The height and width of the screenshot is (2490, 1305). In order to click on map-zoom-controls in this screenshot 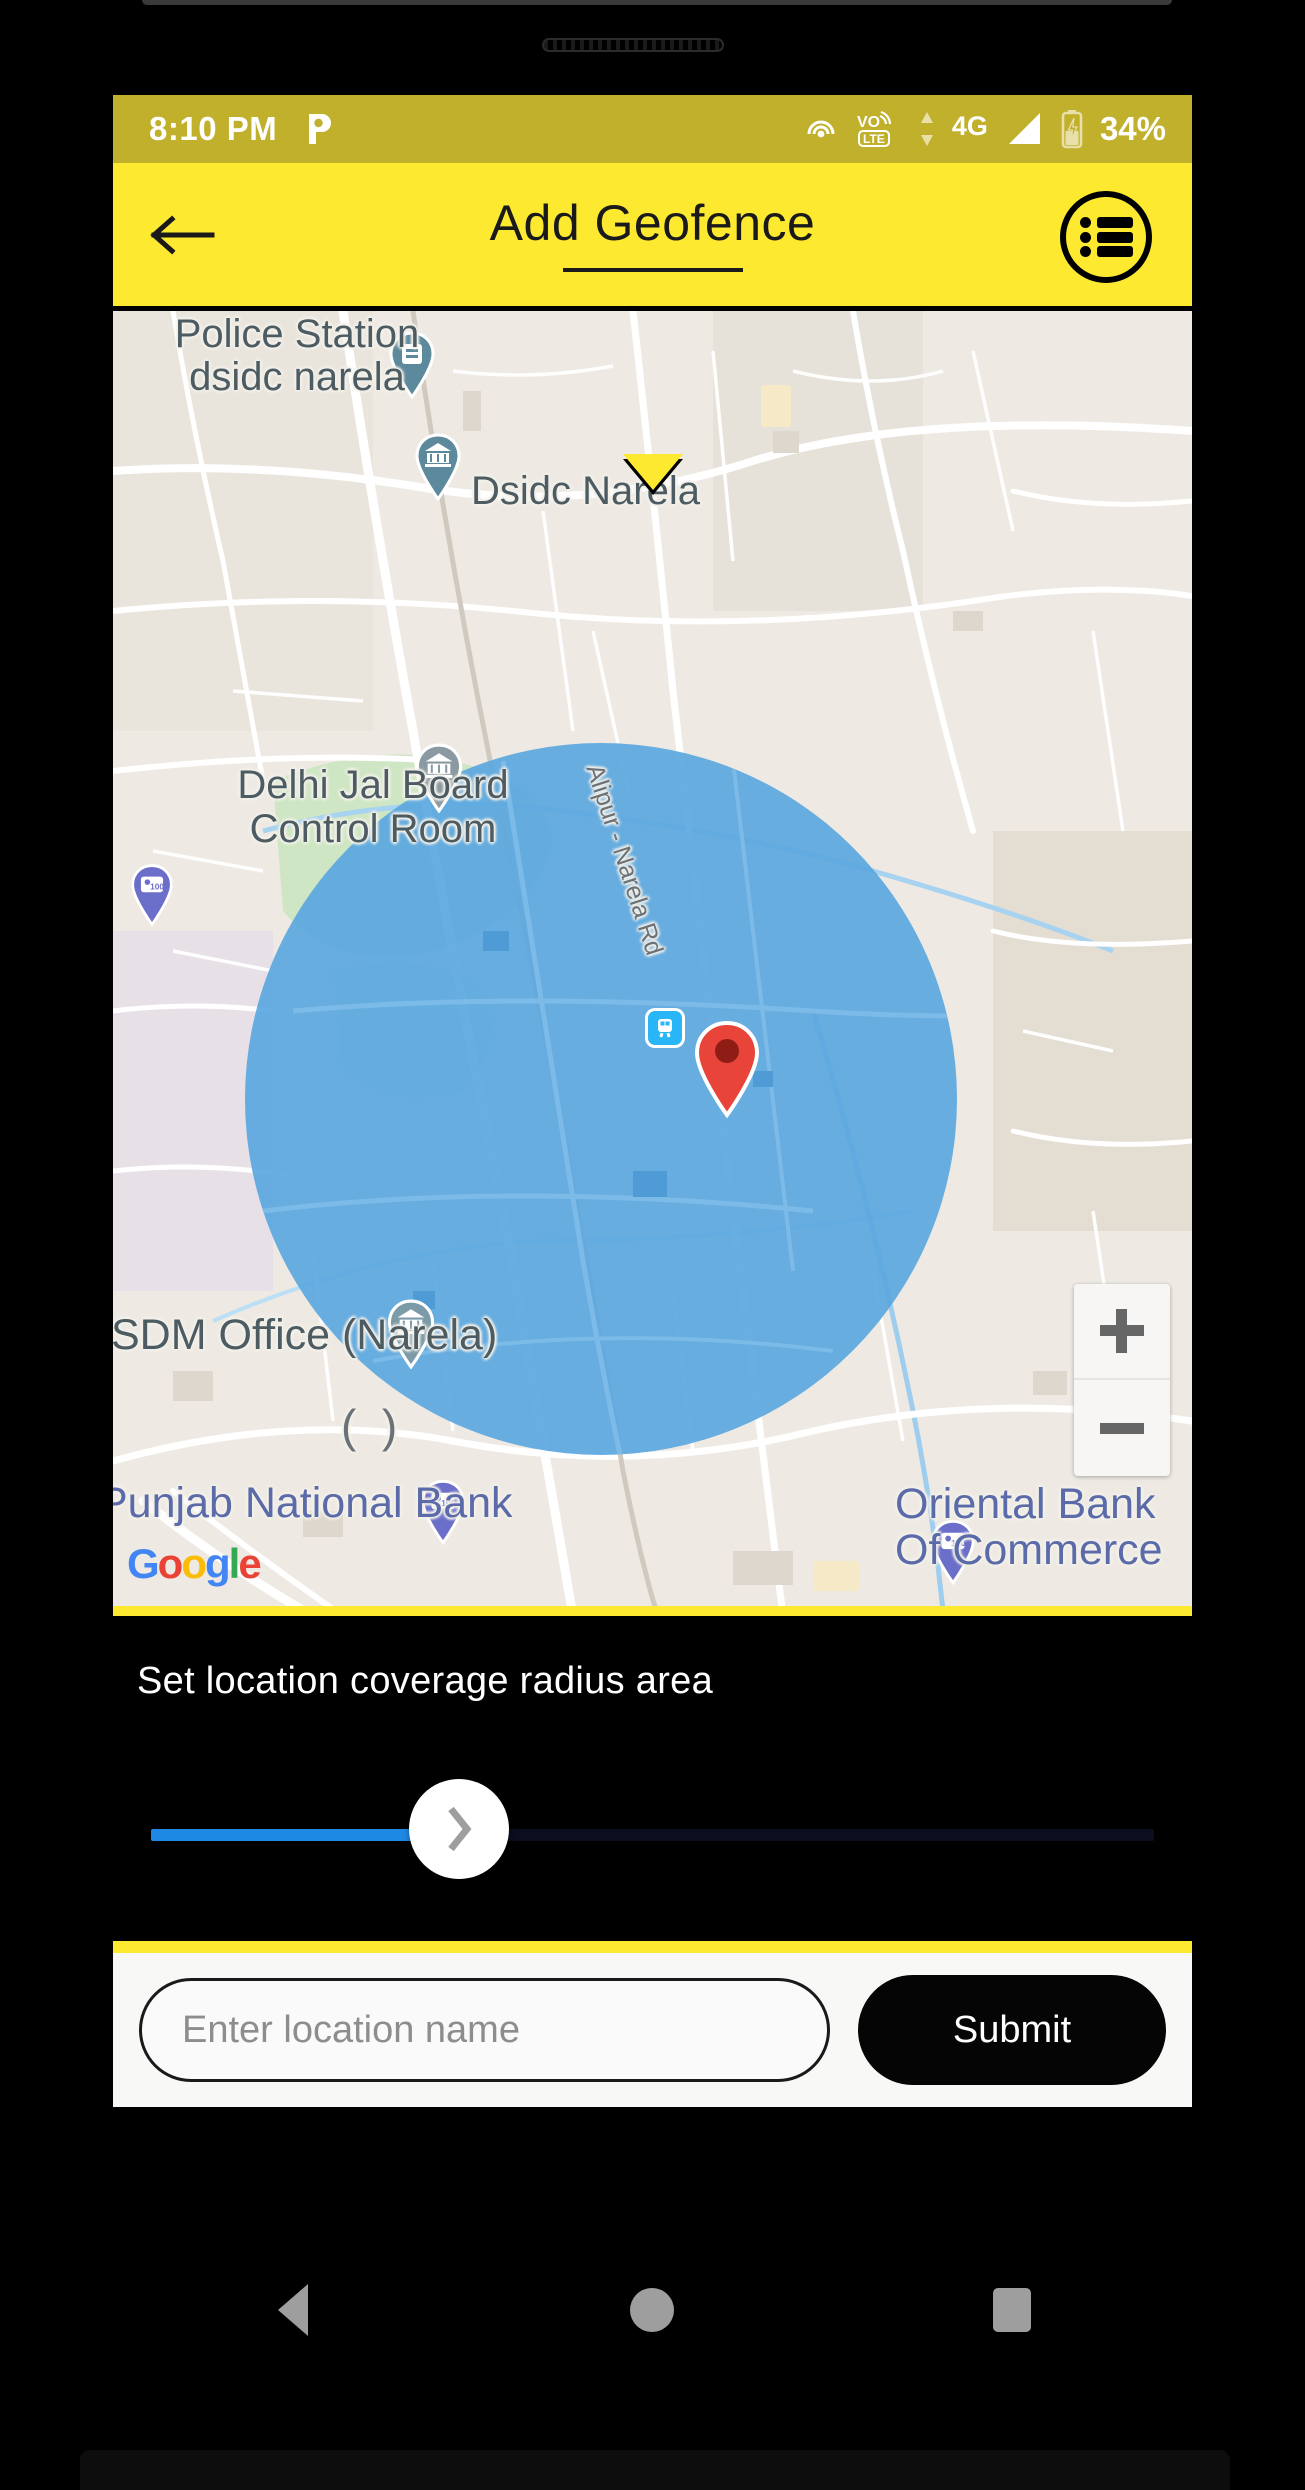, I will do `click(1122, 1380)`.